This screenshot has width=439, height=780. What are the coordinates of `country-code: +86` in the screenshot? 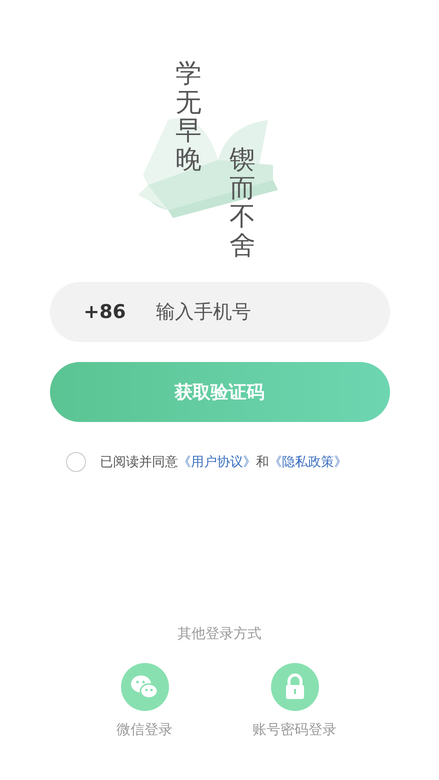 It's located at (105, 312).